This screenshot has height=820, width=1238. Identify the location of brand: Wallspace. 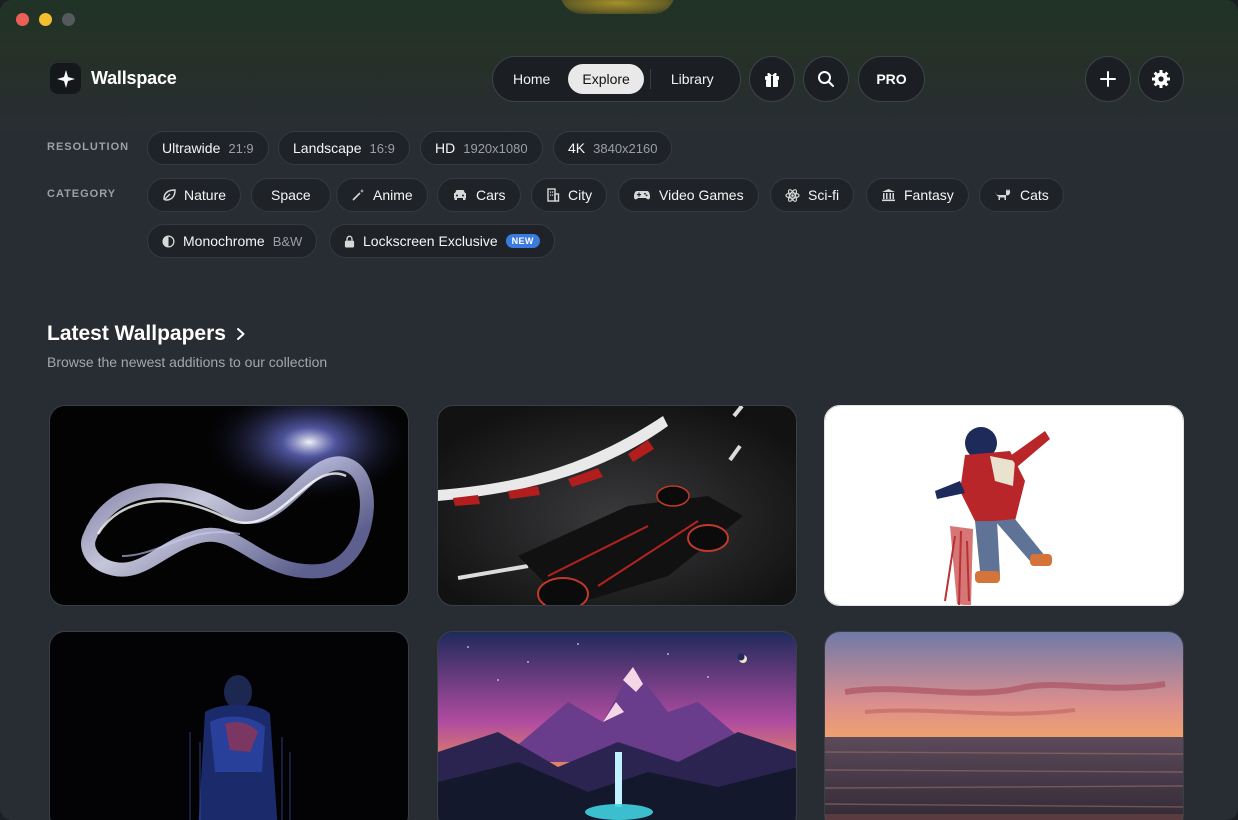
(113, 78).